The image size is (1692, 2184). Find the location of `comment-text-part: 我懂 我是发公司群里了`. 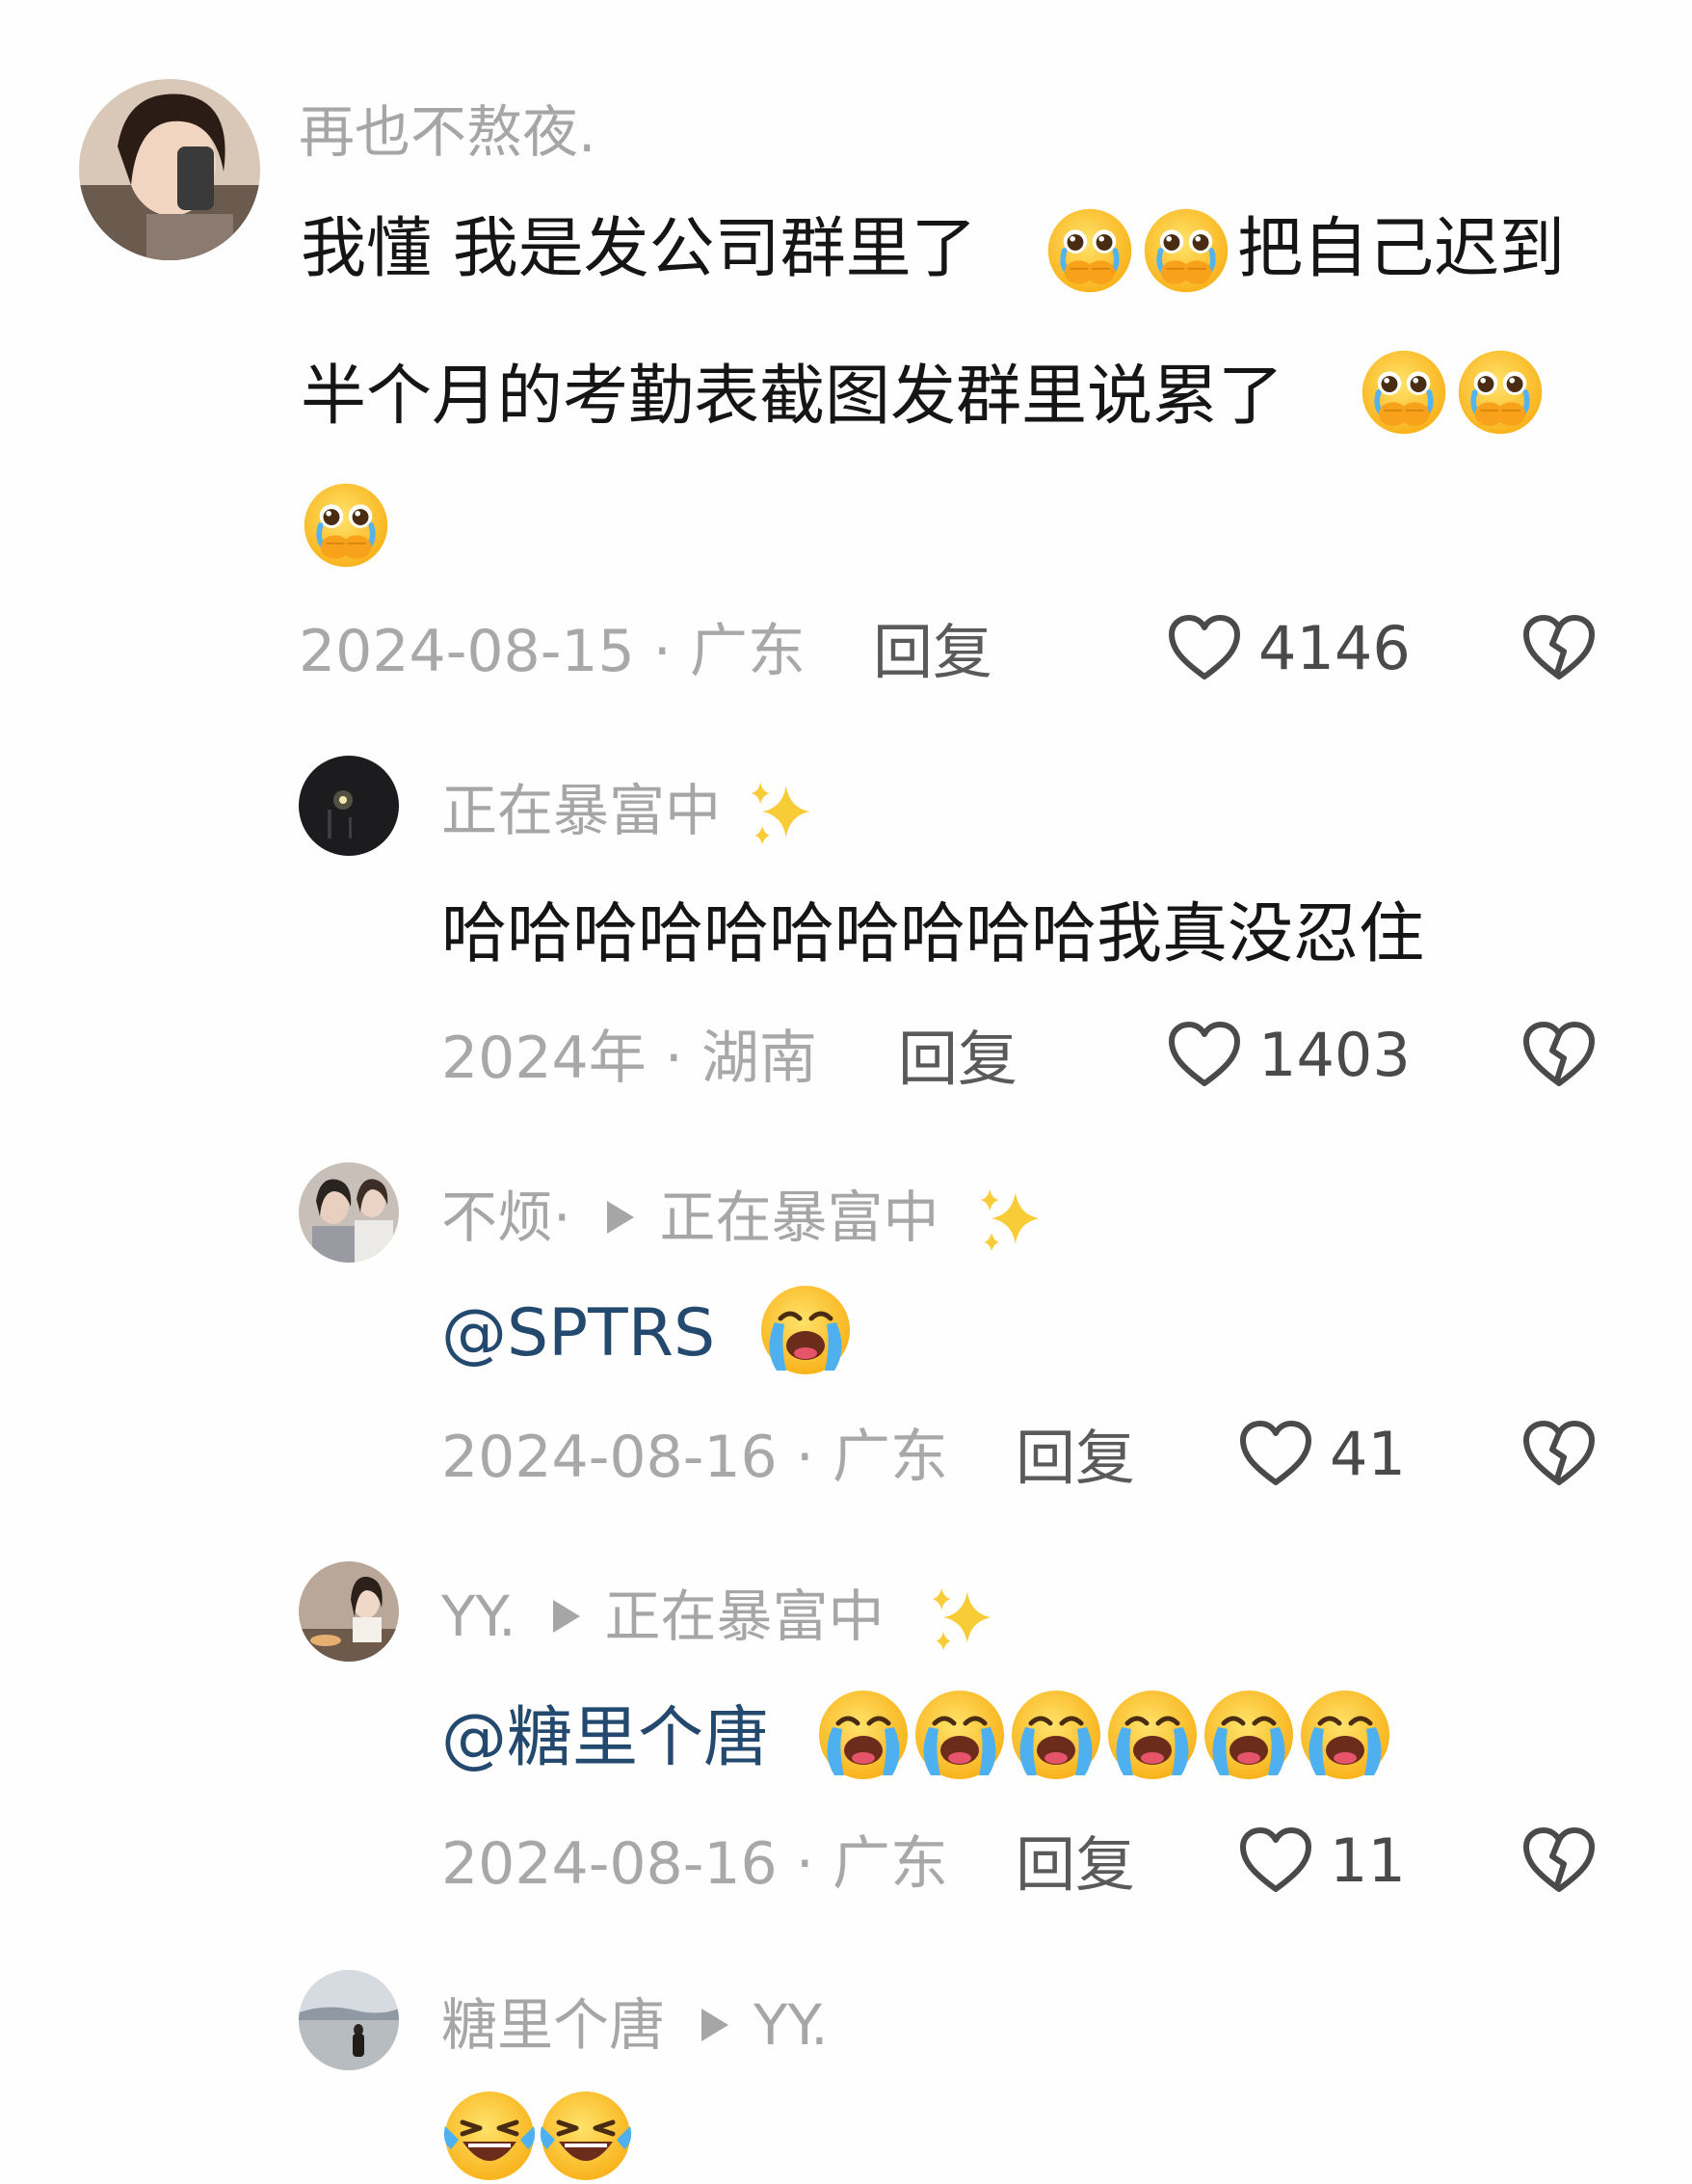

comment-text-part: 我懂 我是发公司群里了 is located at coordinates (639, 249).